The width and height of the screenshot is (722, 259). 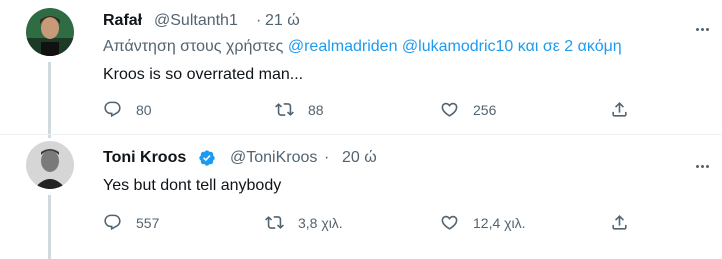 I want to click on reply-button: 557, so click(x=131, y=222).